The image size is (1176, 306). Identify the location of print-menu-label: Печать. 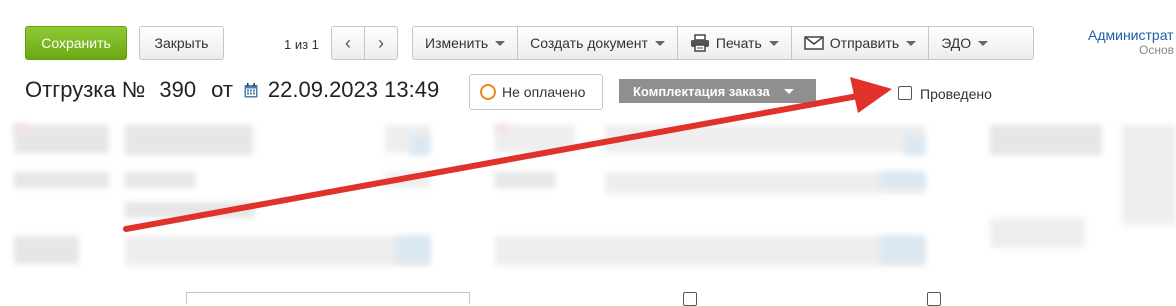
(738, 43).